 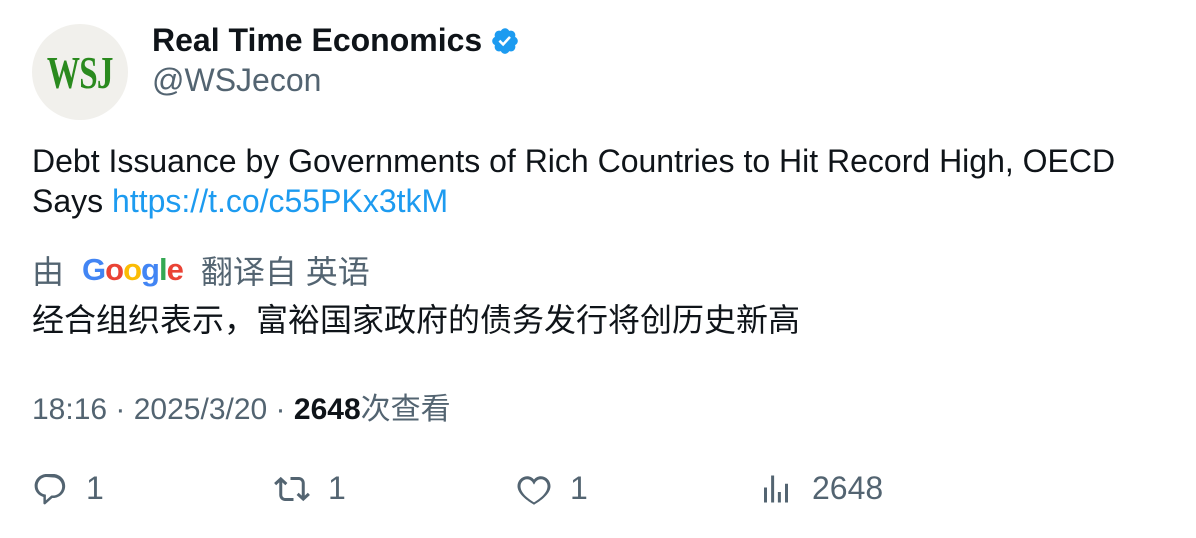 I want to click on avatar: WSJ, so click(x=80, y=72).